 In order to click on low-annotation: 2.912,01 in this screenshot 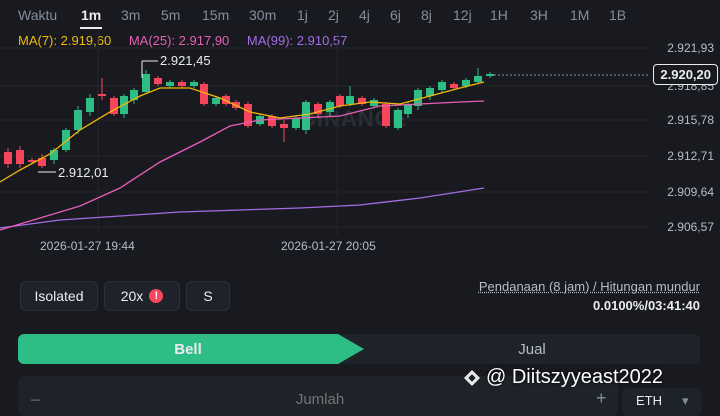, I will do `click(83, 172)`.